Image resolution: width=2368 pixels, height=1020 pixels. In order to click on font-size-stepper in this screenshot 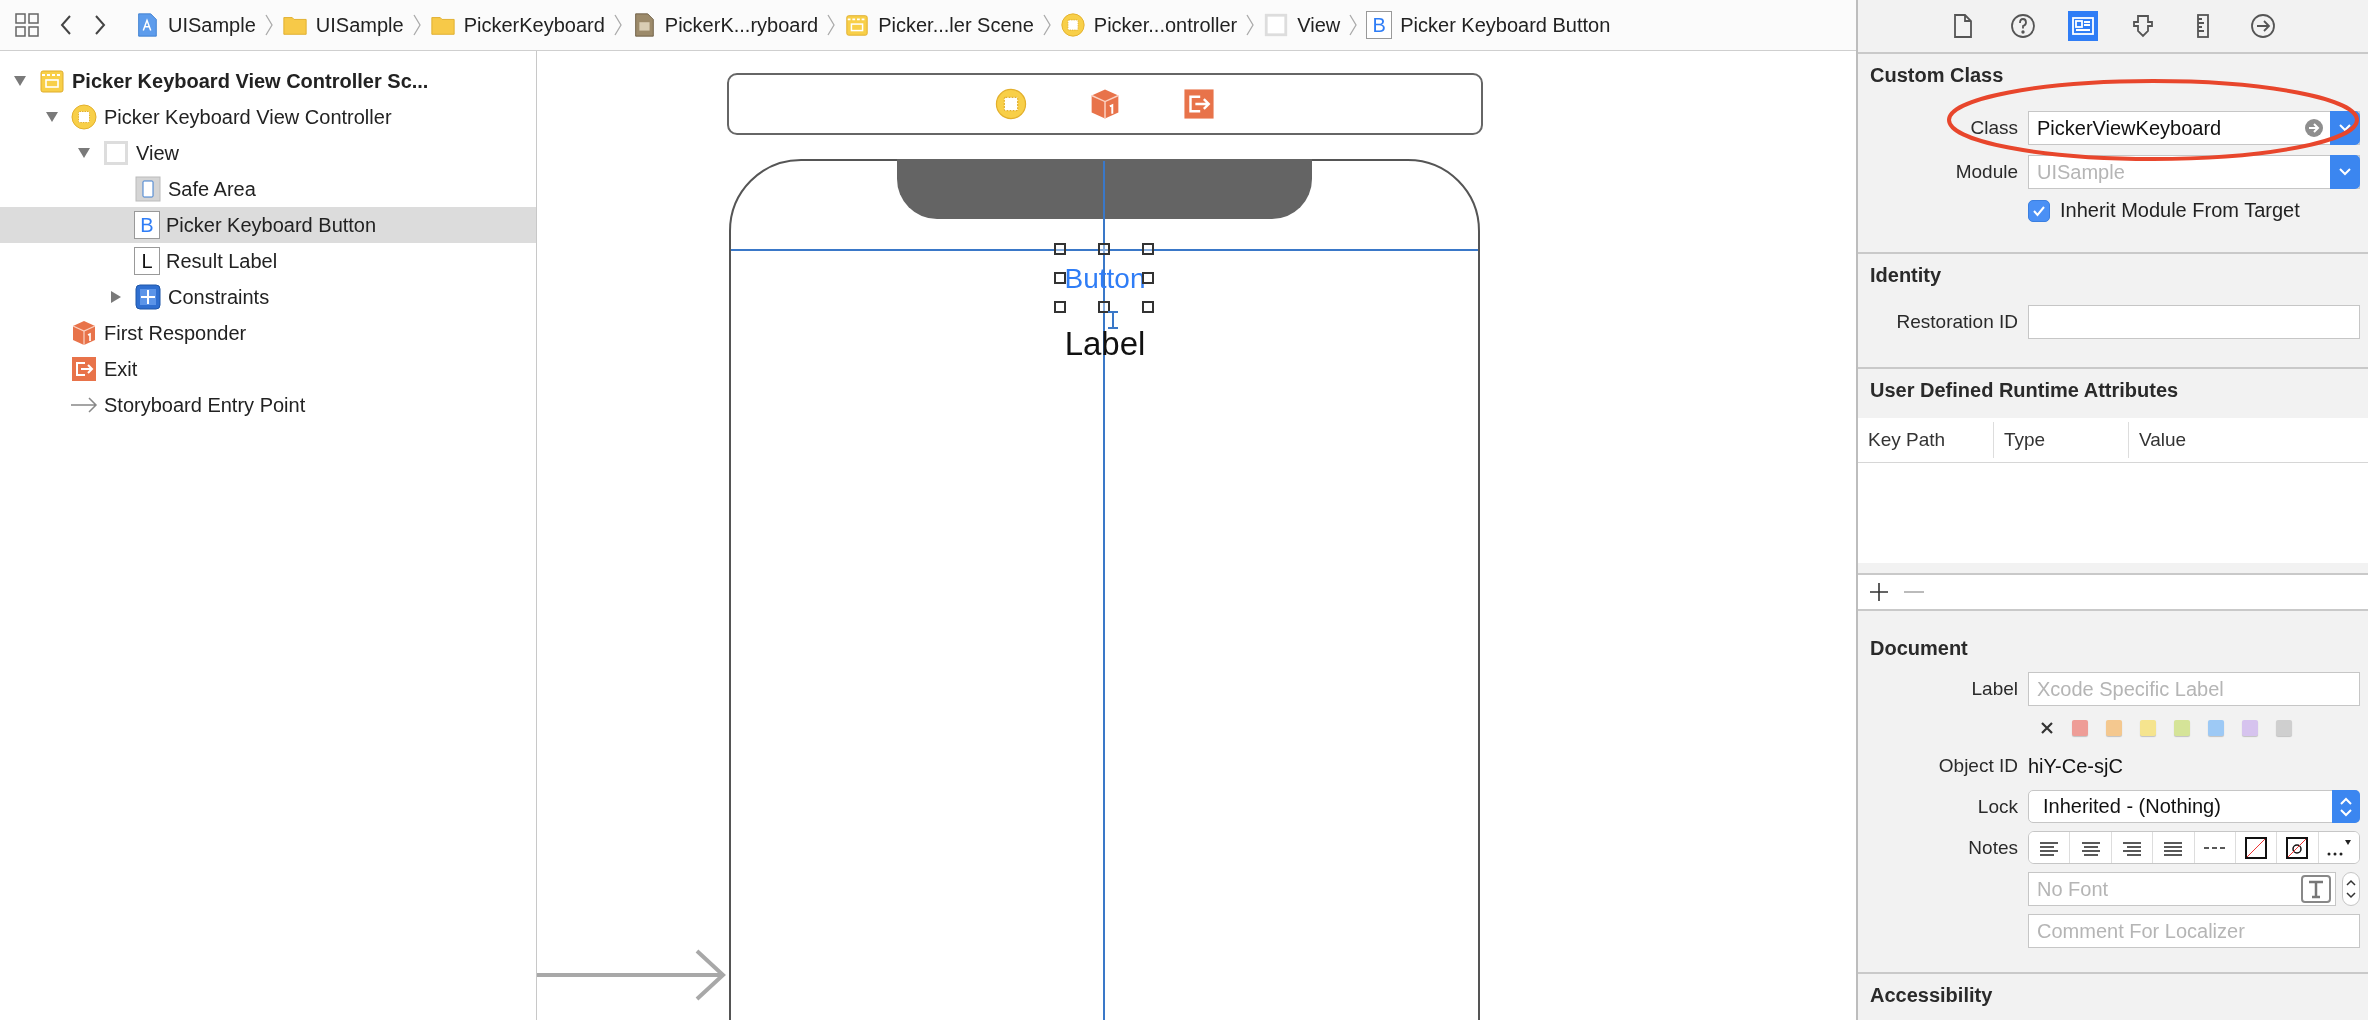, I will do `click(2351, 889)`.